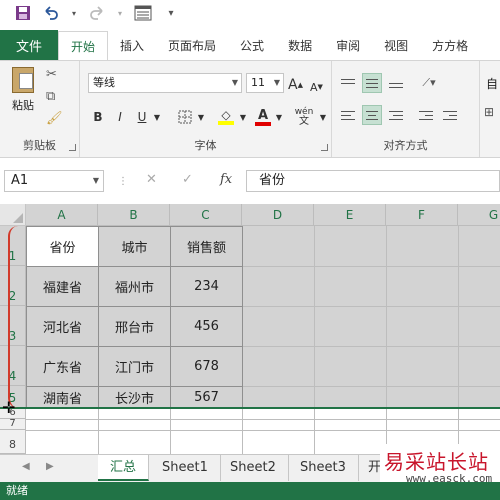 The height and width of the screenshot is (500, 500). What do you see at coordinates (62, 286) in the screenshot?
I see `cell-a2: 福建省` at bounding box center [62, 286].